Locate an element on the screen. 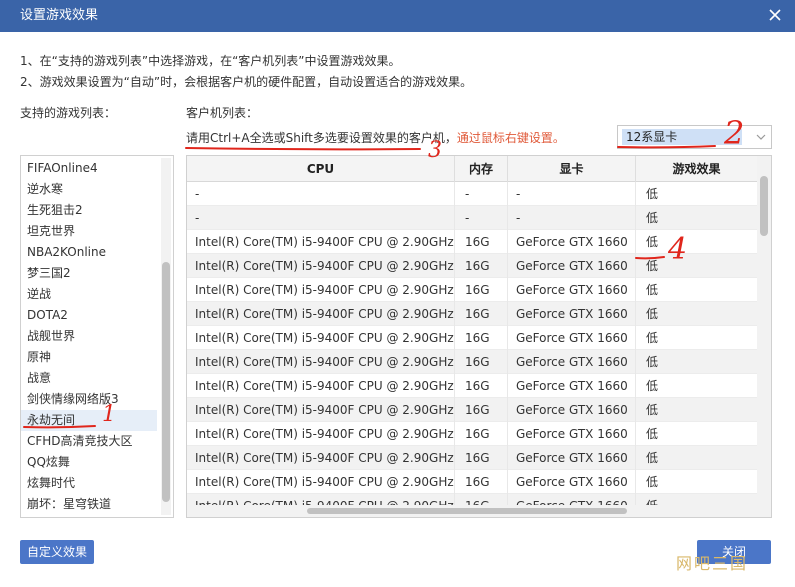 This screenshot has height=587, width=795. column-header-cpu: CPU is located at coordinates (321, 169).